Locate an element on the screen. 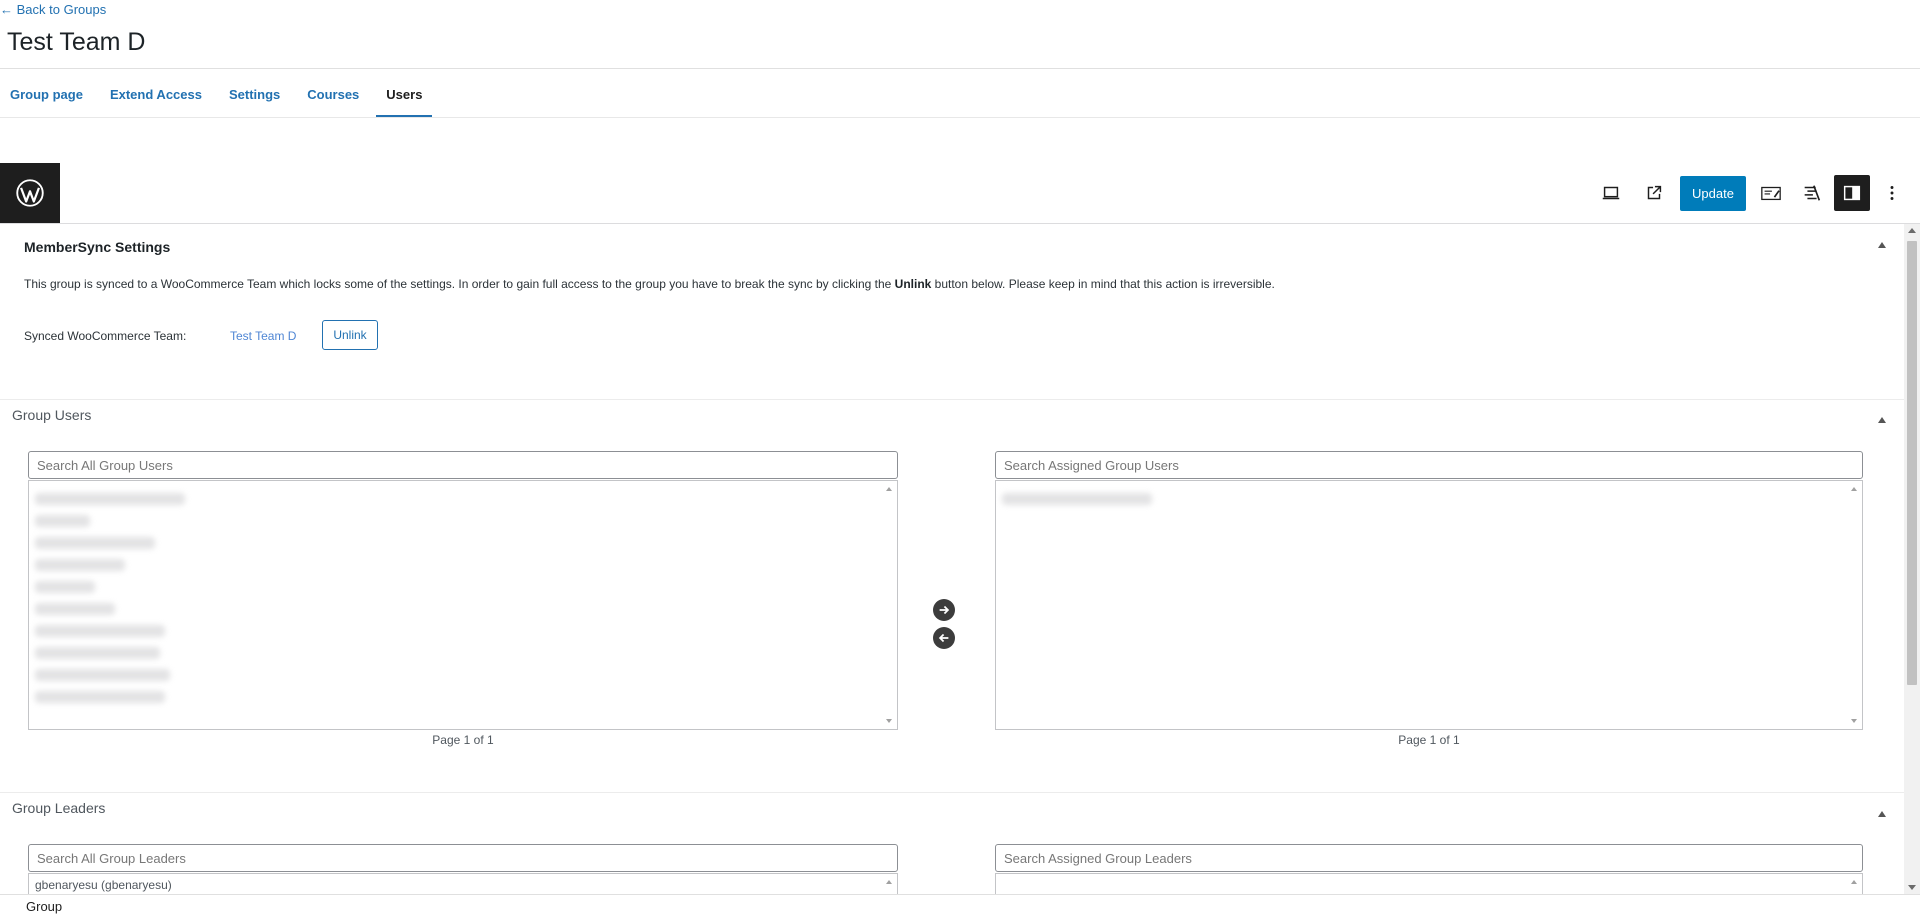  wordpress-logo-button is located at coordinates (30, 193).